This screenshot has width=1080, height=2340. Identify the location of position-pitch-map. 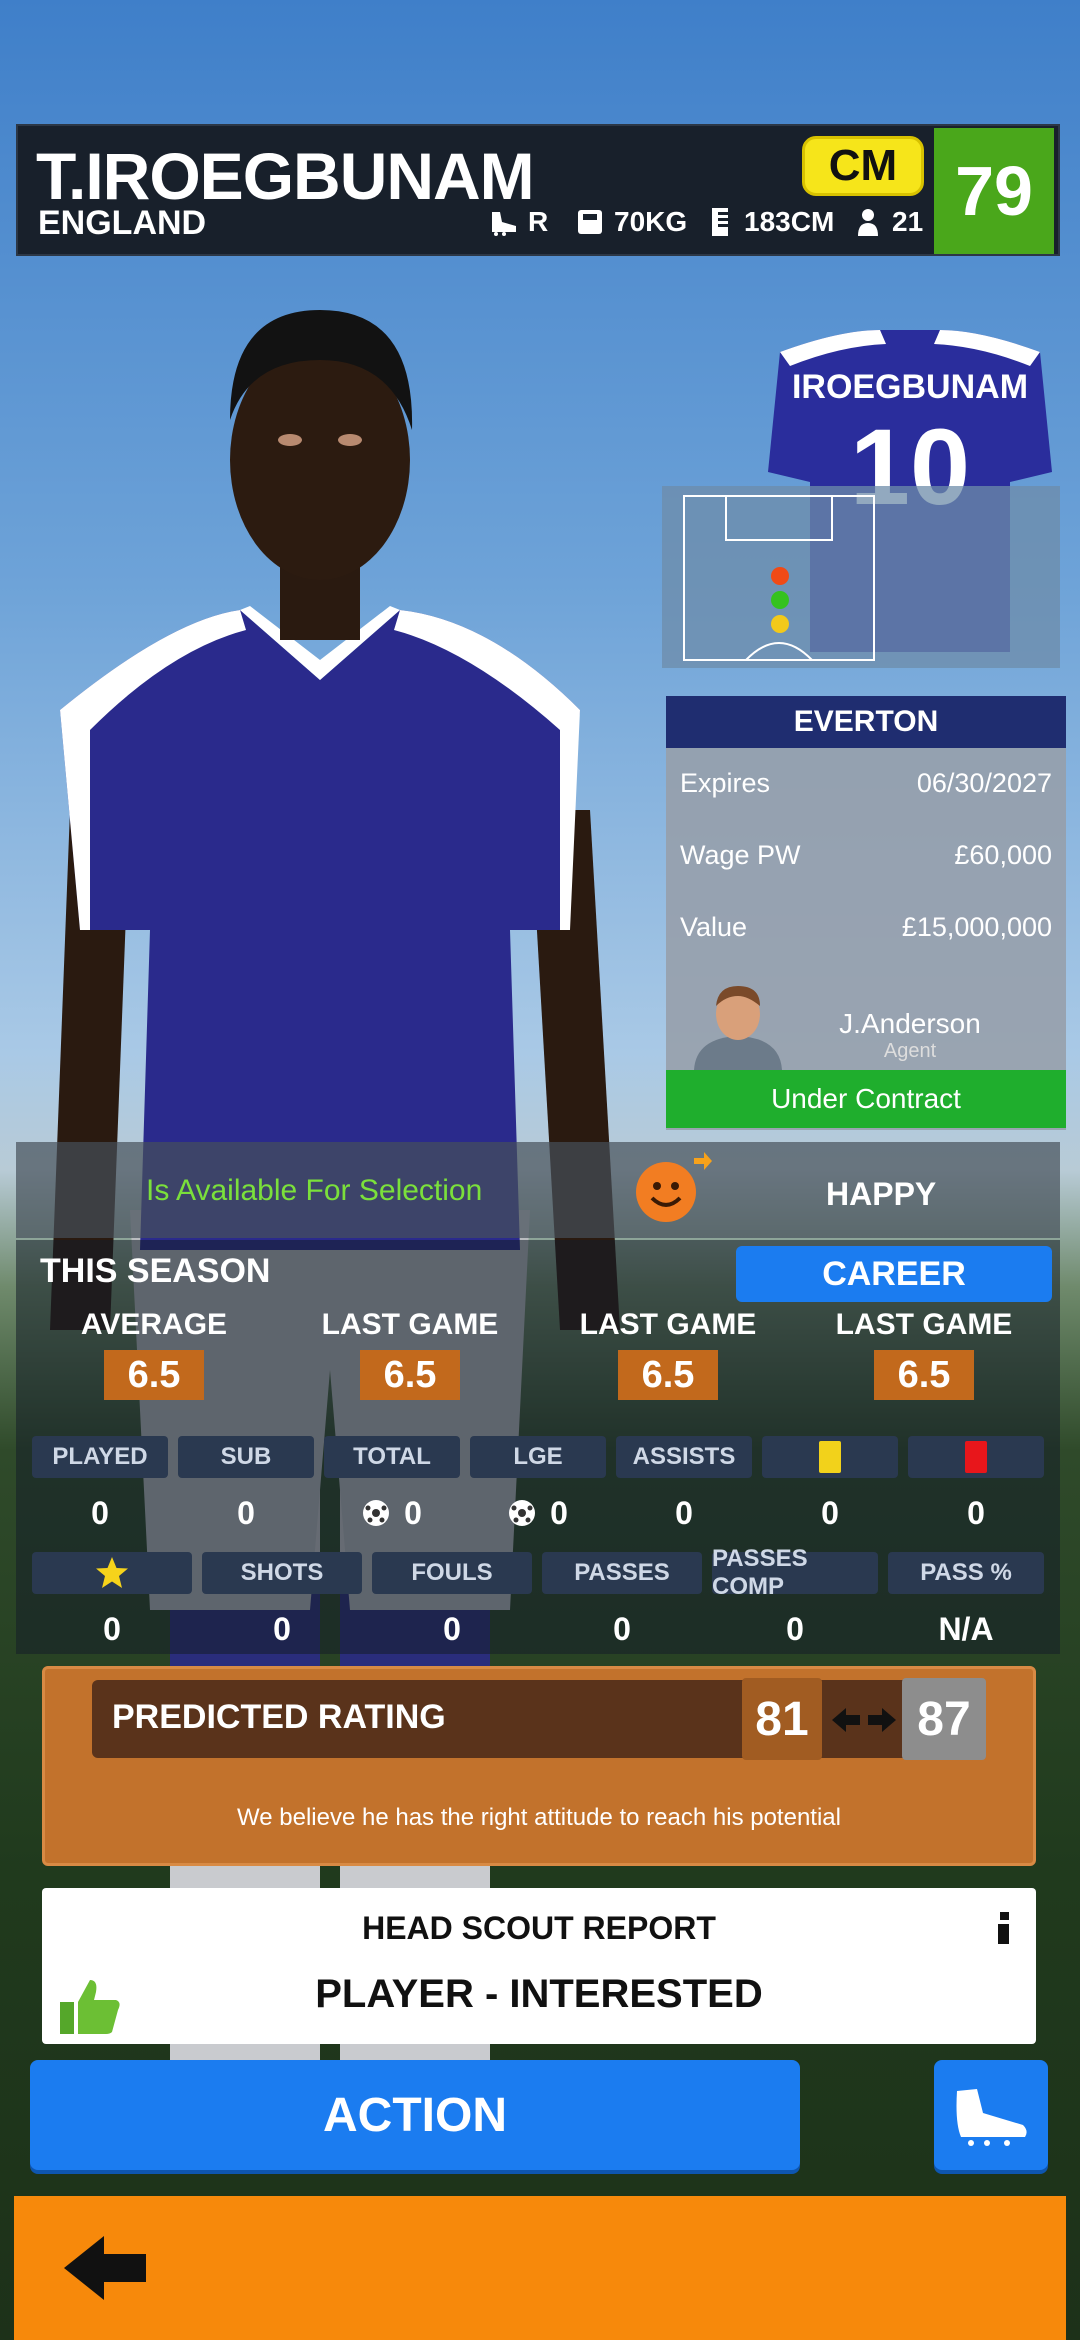
(861, 577).